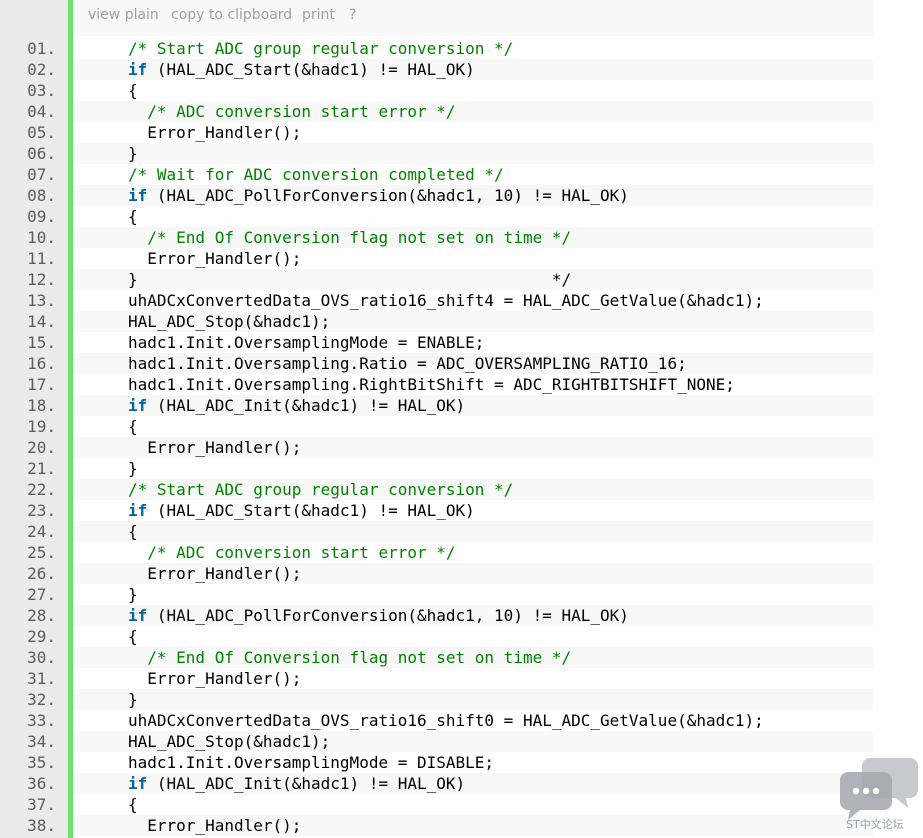 The width and height of the screenshot is (923, 838). Describe the element at coordinates (461, 699) in the screenshot. I see `code-line: 32.}` at that location.